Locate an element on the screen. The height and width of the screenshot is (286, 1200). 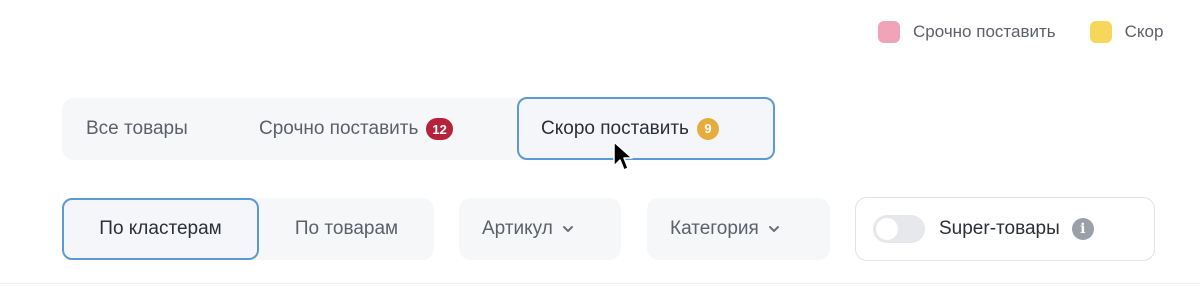
super-products-toggle is located at coordinates (899, 229).